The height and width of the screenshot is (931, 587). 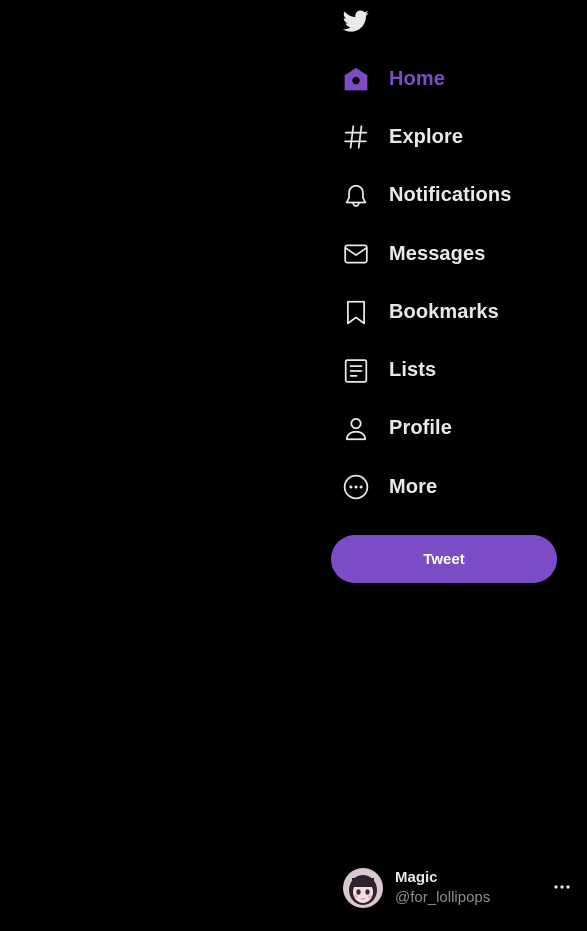 I want to click on person-icon, so click(x=356, y=429).